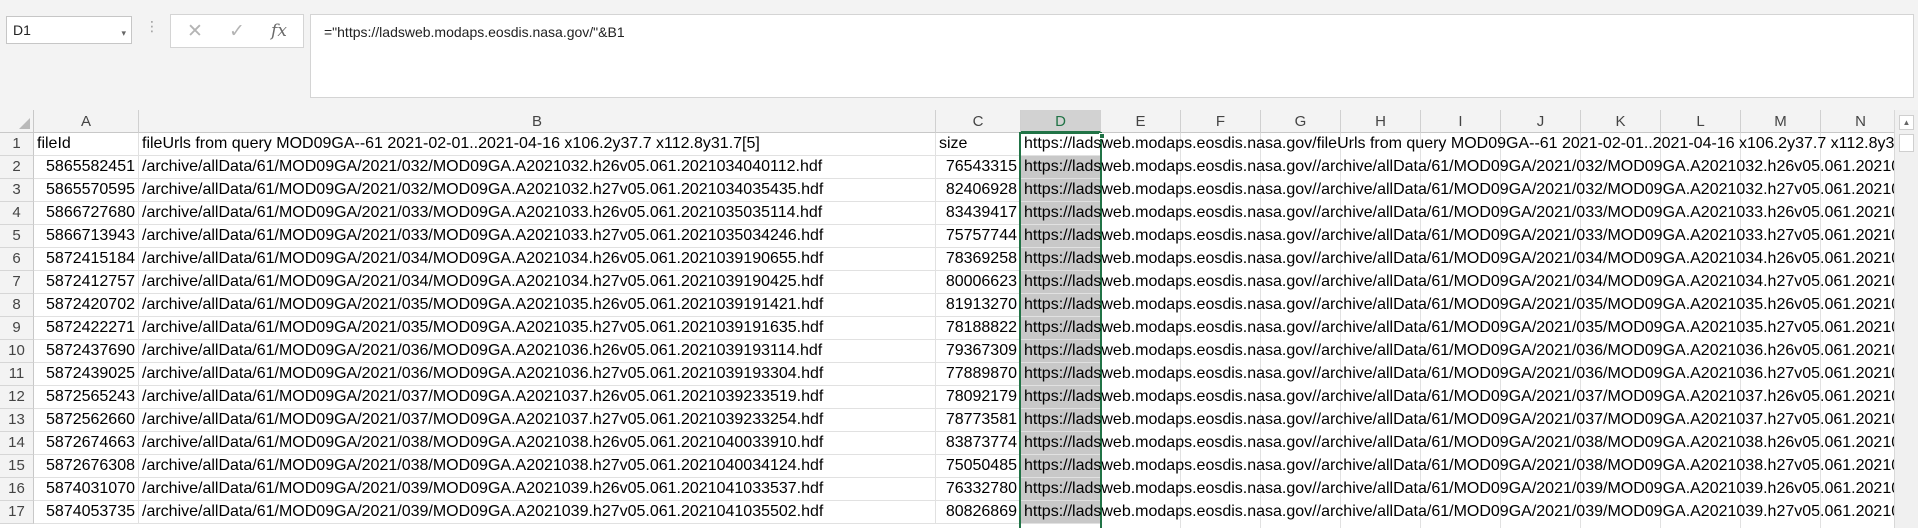 Image resolution: width=1918 pixels, height=528 pixels. Describe the element at coordinates (978, 466) in the screenshot. I see `cell-c: 75050485` at that location.